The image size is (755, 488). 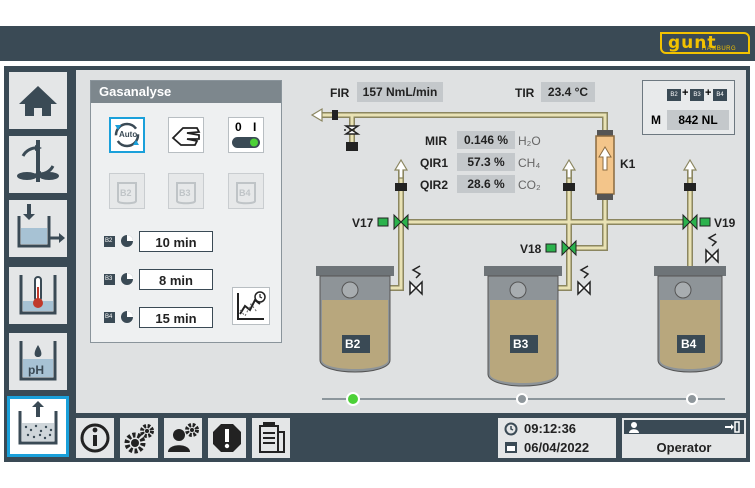 I want to click on qir1-unit: CH₄, so click(x=529, y=163).